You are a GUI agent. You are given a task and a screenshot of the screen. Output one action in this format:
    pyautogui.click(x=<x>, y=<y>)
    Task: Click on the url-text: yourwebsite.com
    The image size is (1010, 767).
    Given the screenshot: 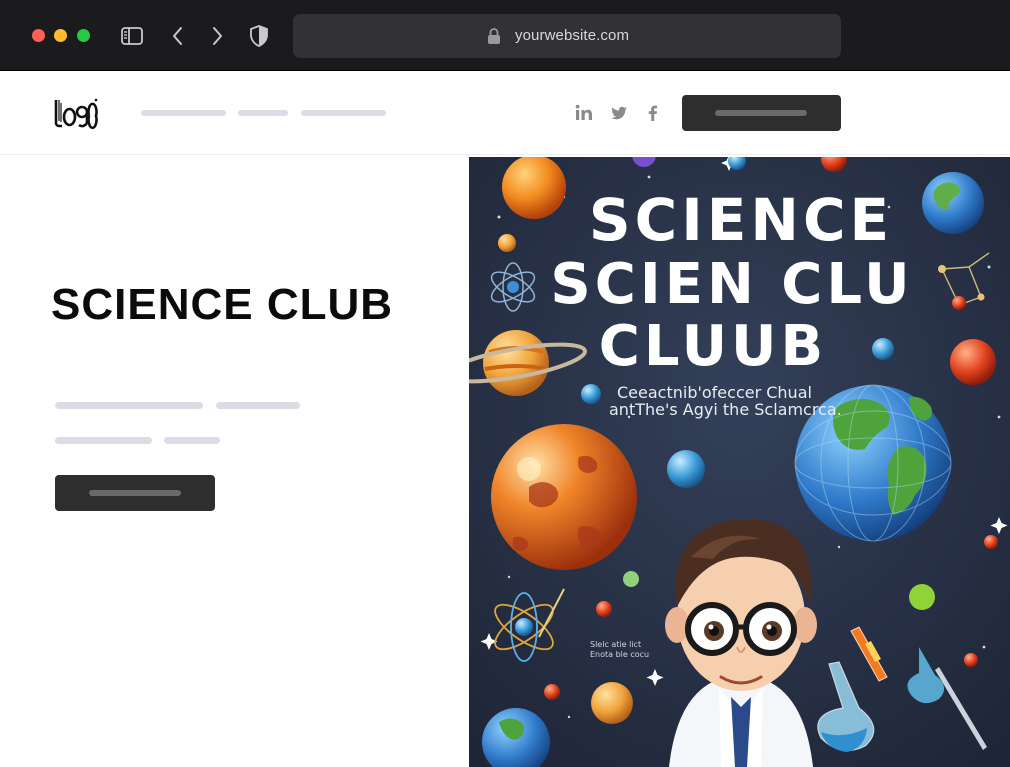 What is the action you would take?
    pyautogui.click(x=572, y=35)
    